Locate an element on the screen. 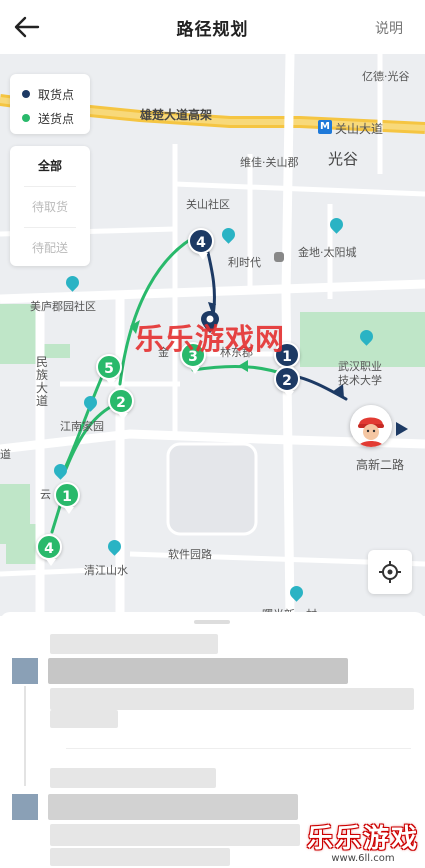 This screenshot has height=868, width=425. delivery-dot-icon is located at coordinates (26, 118).